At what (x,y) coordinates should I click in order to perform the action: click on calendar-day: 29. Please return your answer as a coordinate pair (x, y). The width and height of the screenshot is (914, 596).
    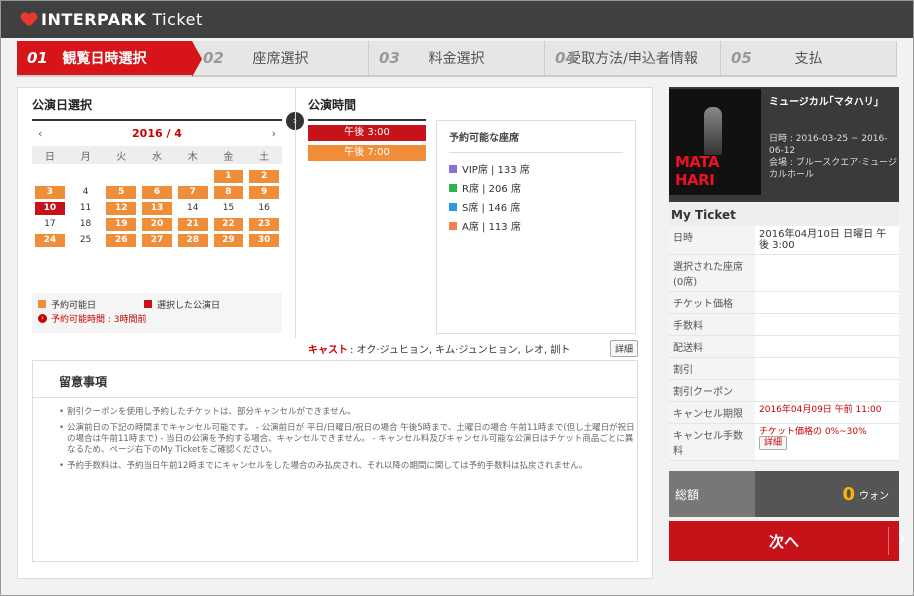
    Looking at the image, I should click on (228, 240).